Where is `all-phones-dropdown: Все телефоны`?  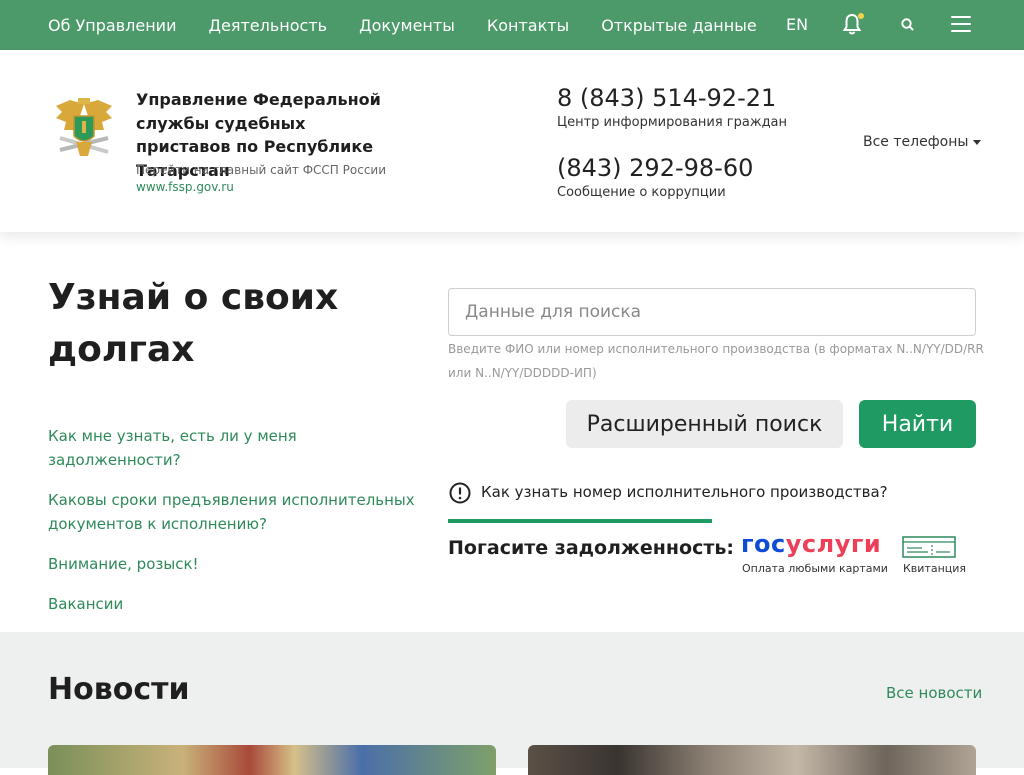
all-phones-dropdown: Все телефоны is located at coordinates (922, 142).